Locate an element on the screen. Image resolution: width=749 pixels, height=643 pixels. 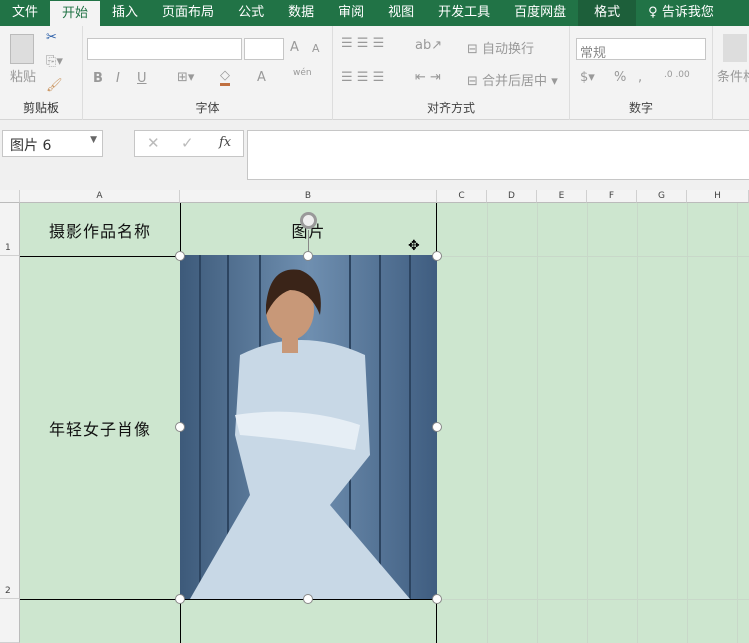
bold-button: B is located at coordinates (98, 78).